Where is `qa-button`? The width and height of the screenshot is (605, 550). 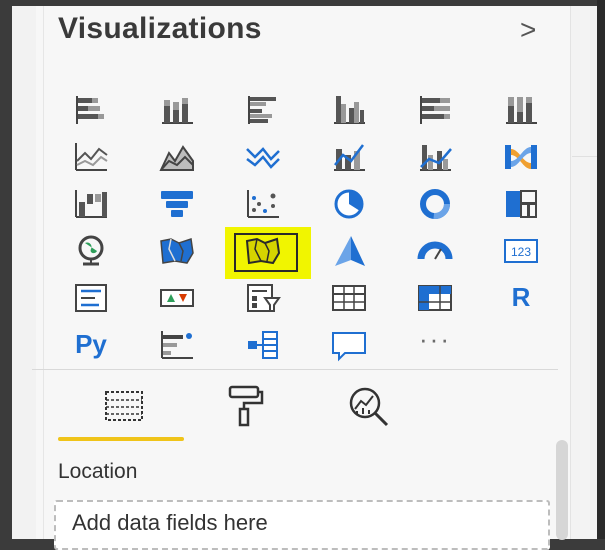 qa-button is located at coordinates (349, 344).